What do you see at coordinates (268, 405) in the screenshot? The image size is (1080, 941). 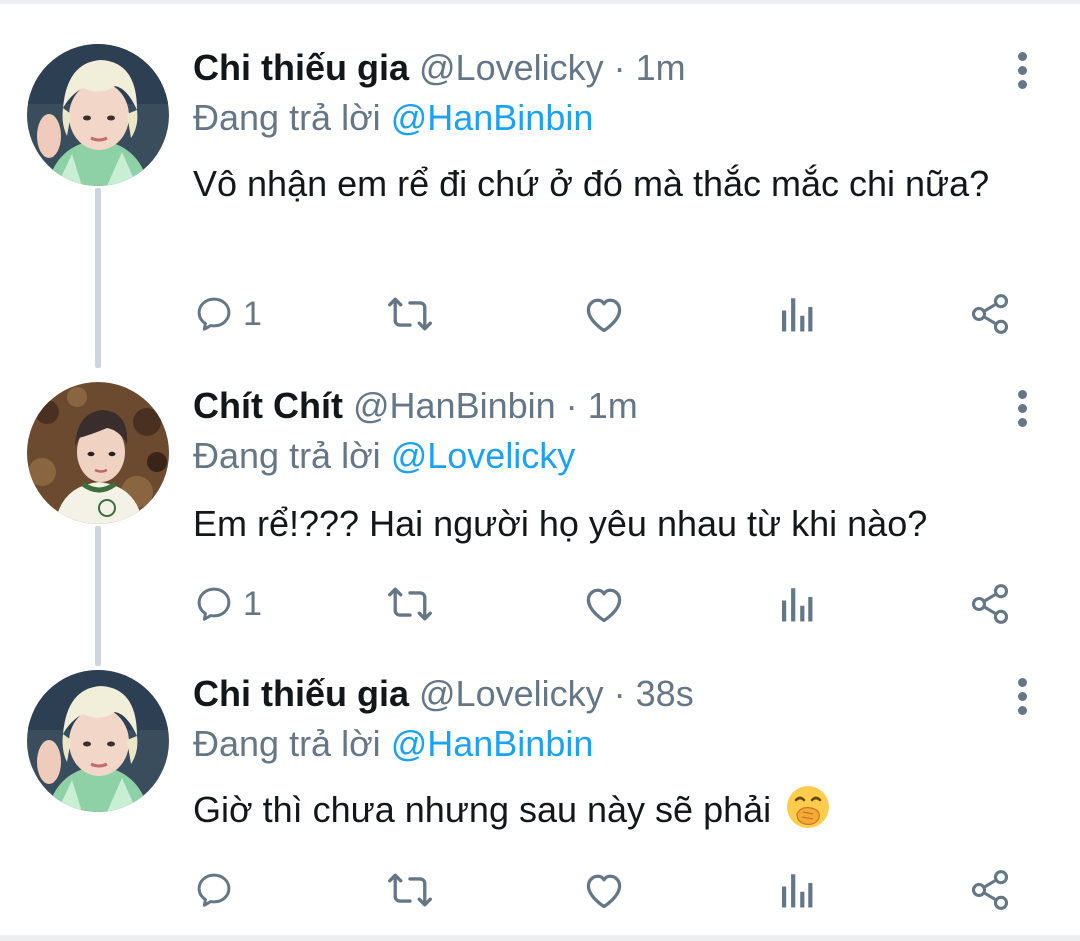 I see `display-name: Chít Chít` at bounding box center [268, 405].